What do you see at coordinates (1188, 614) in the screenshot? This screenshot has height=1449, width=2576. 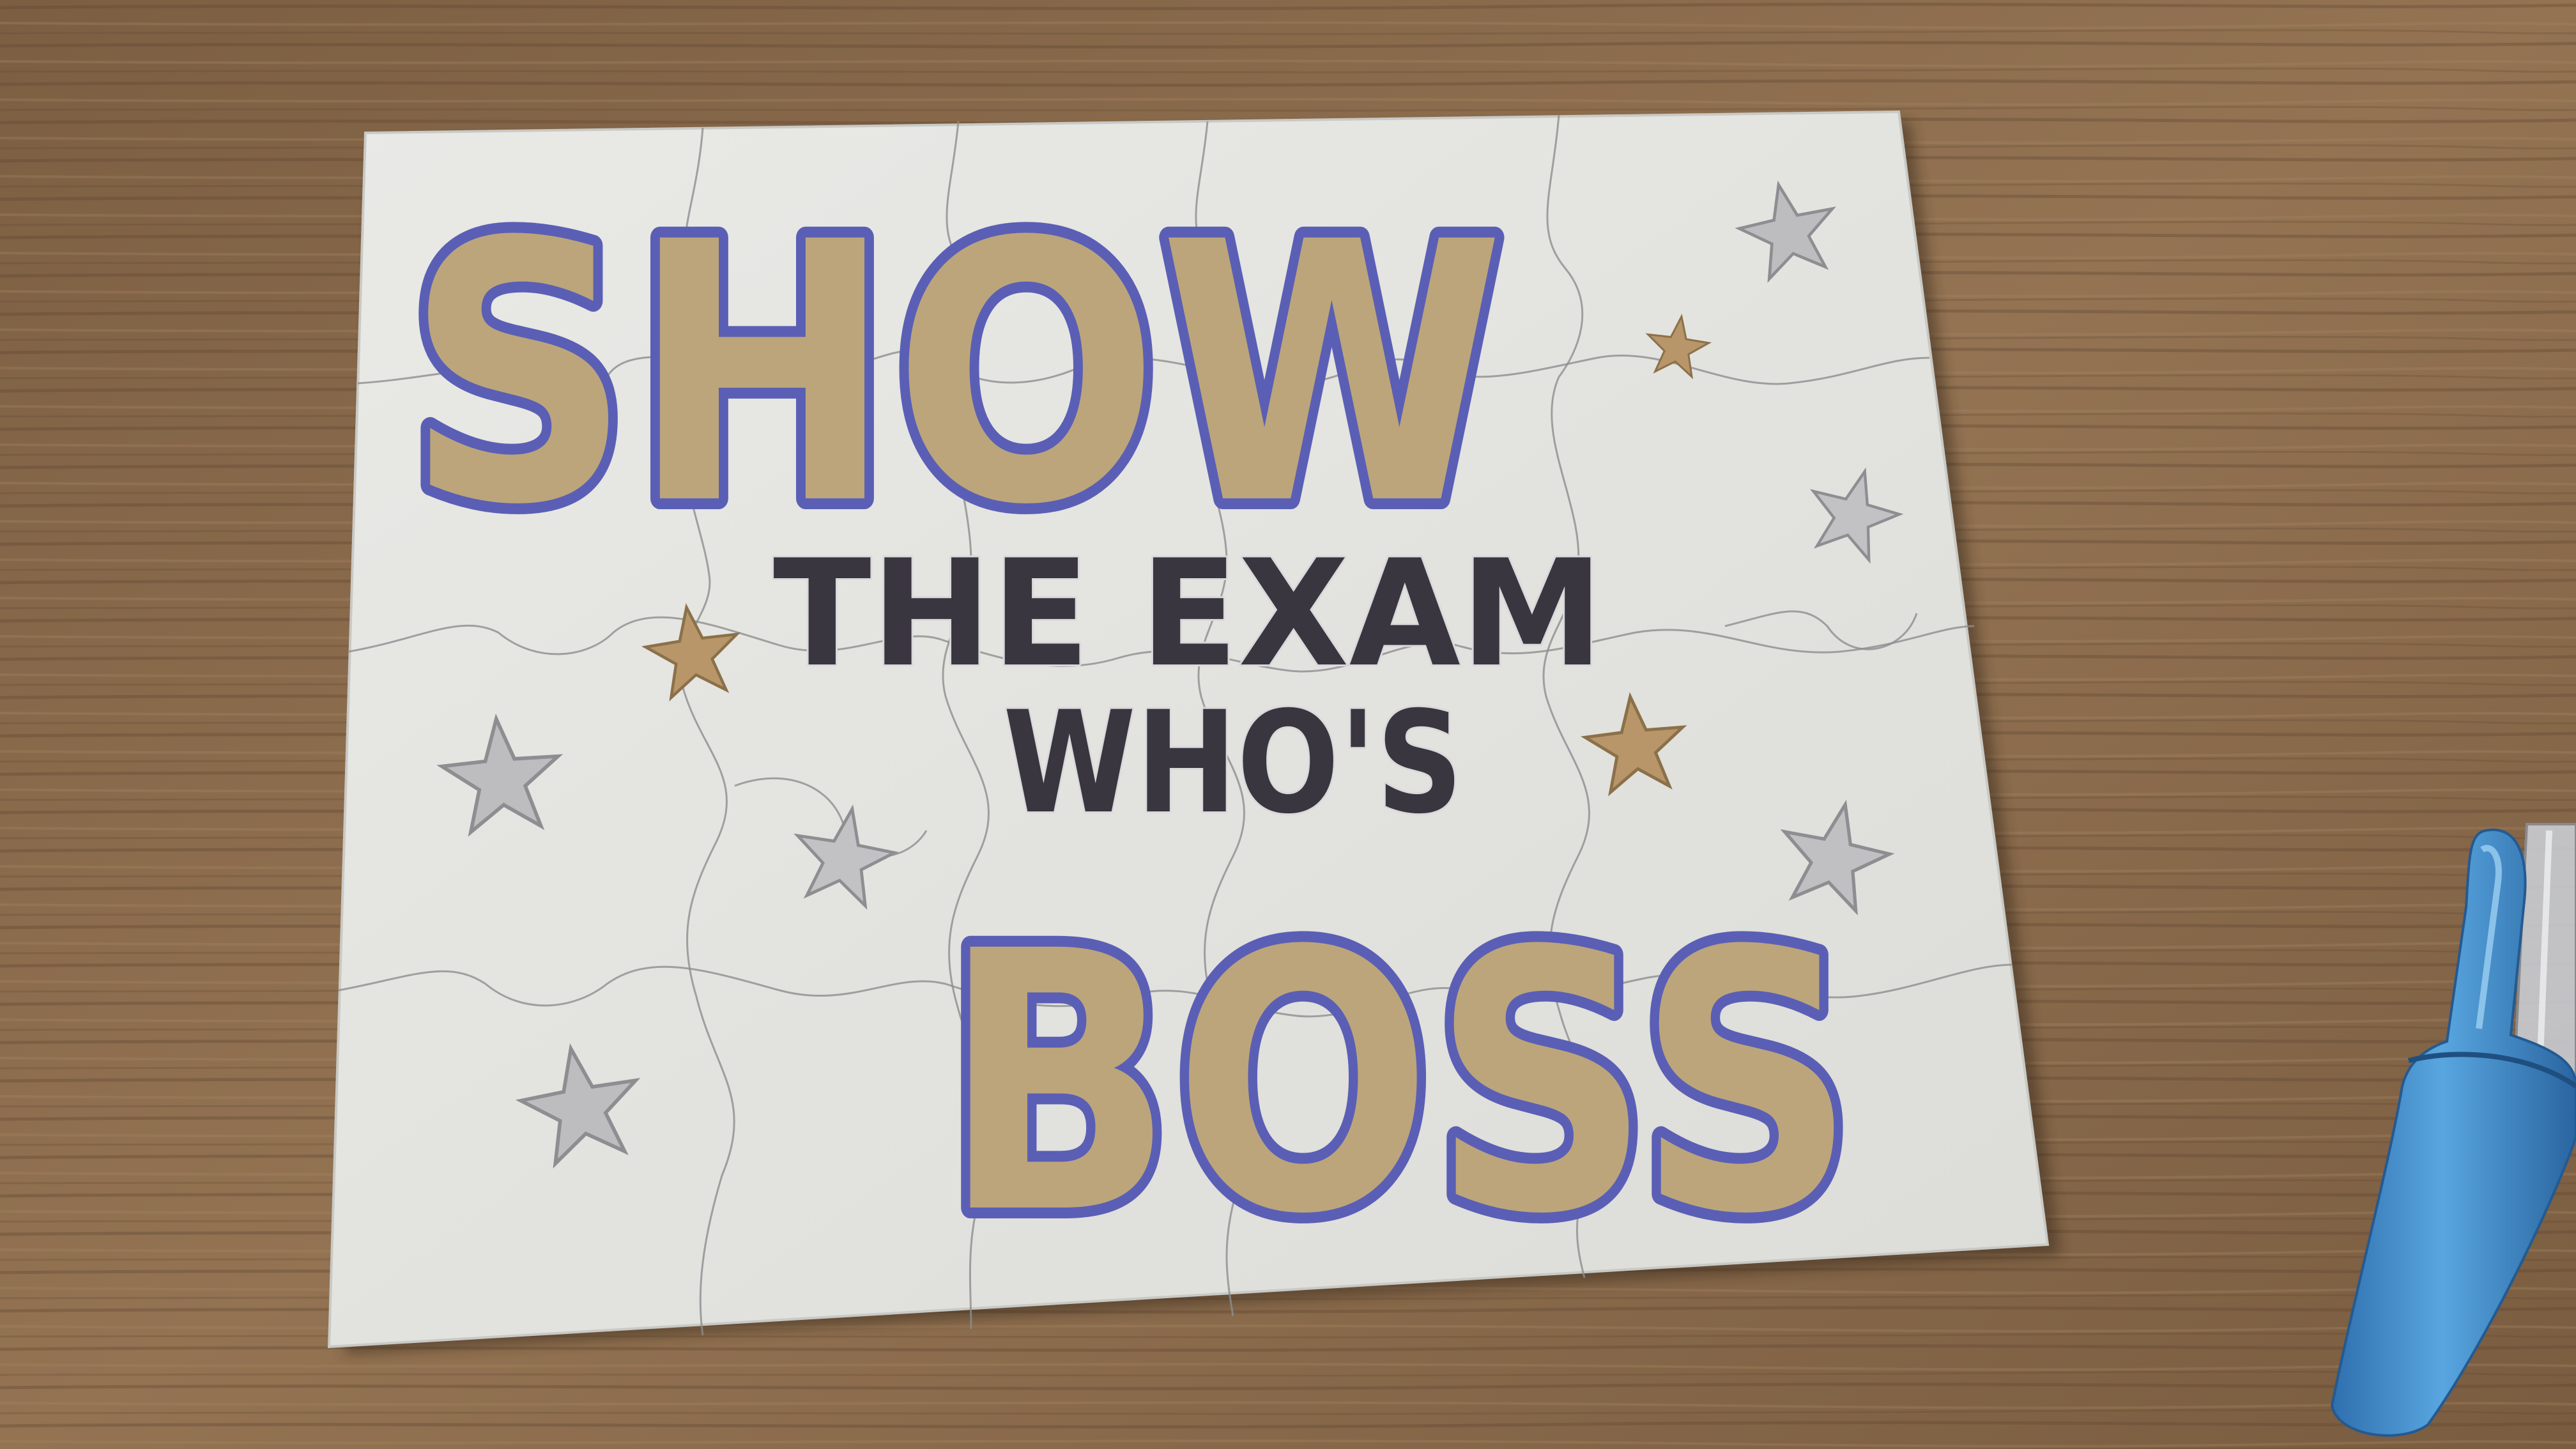 I see `puzzle-text-the-exam: THE EXAM` at bounding box center [1188, 614].